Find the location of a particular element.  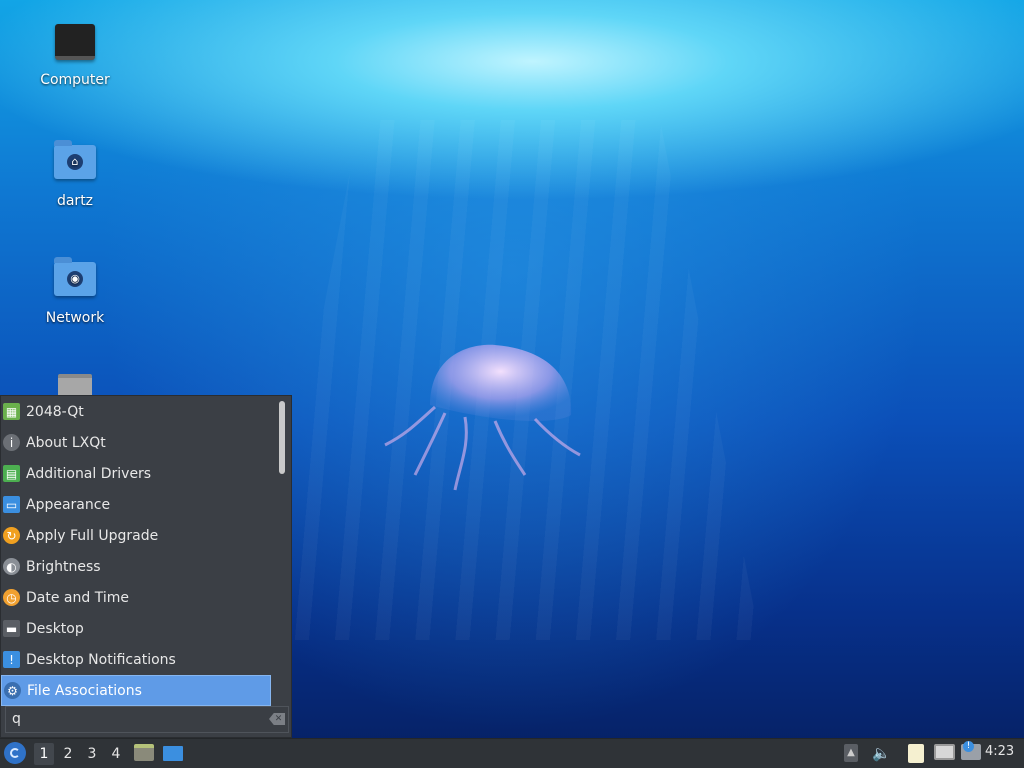

volume-icon: 🔈 is located at coordinates (881, 753).